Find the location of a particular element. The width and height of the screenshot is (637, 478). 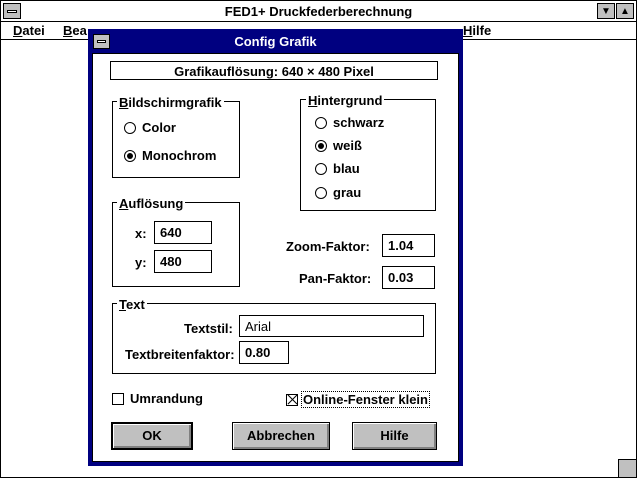

y-label: y: is located at coordinates (141, 262).